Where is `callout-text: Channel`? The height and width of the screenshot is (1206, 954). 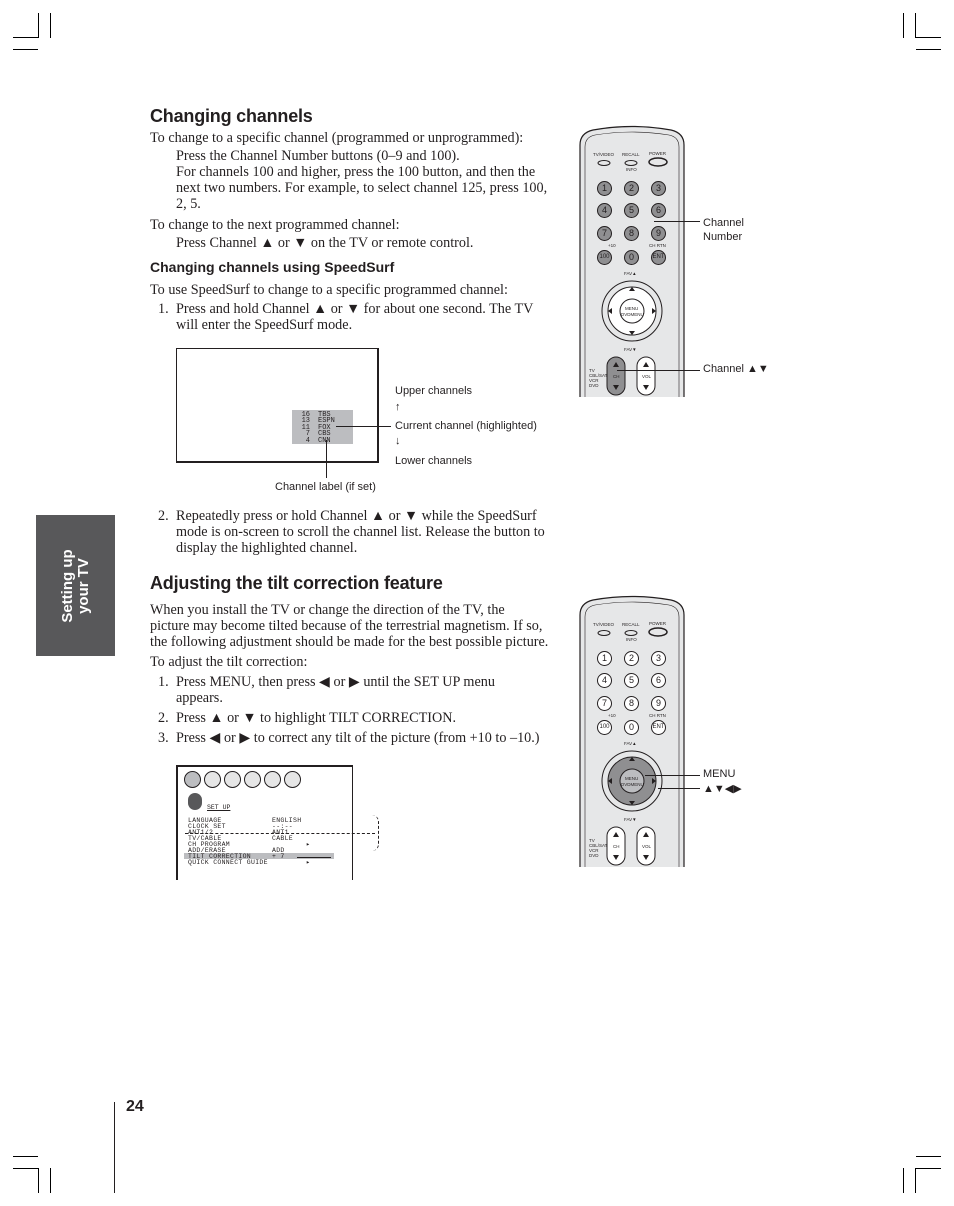 callout-text: Channel is located at coordinates (723, 223).